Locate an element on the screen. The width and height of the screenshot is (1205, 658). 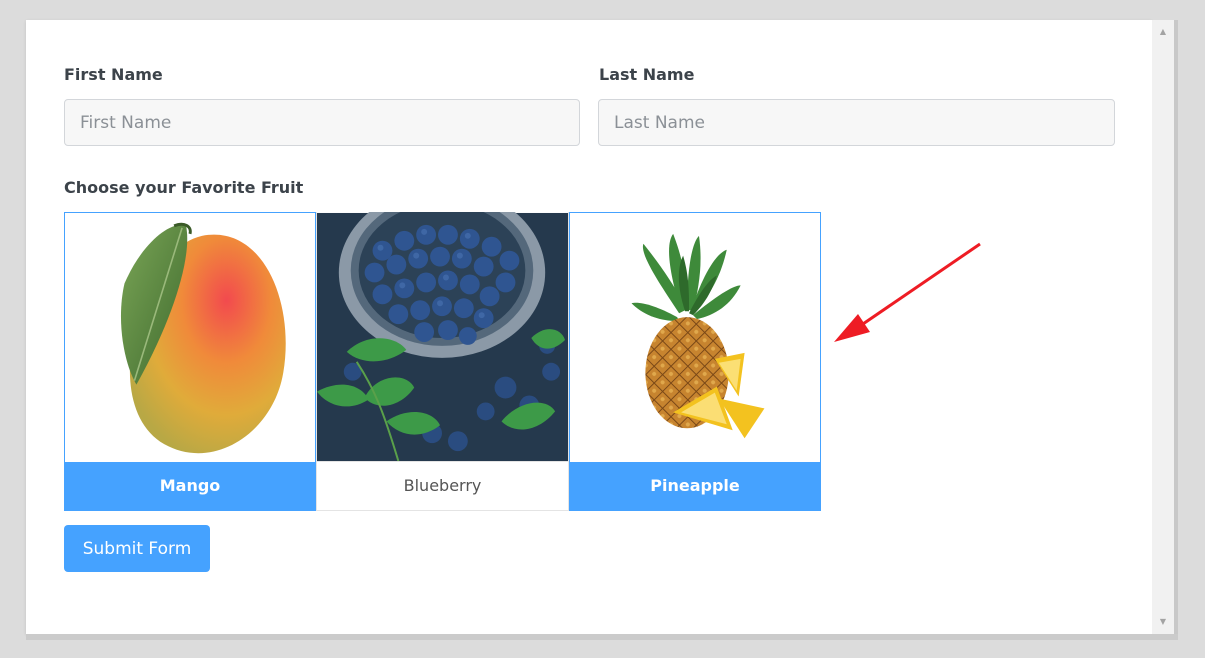
fruit-label-blueberry: Blueberry is located at coordinates (442, 485).